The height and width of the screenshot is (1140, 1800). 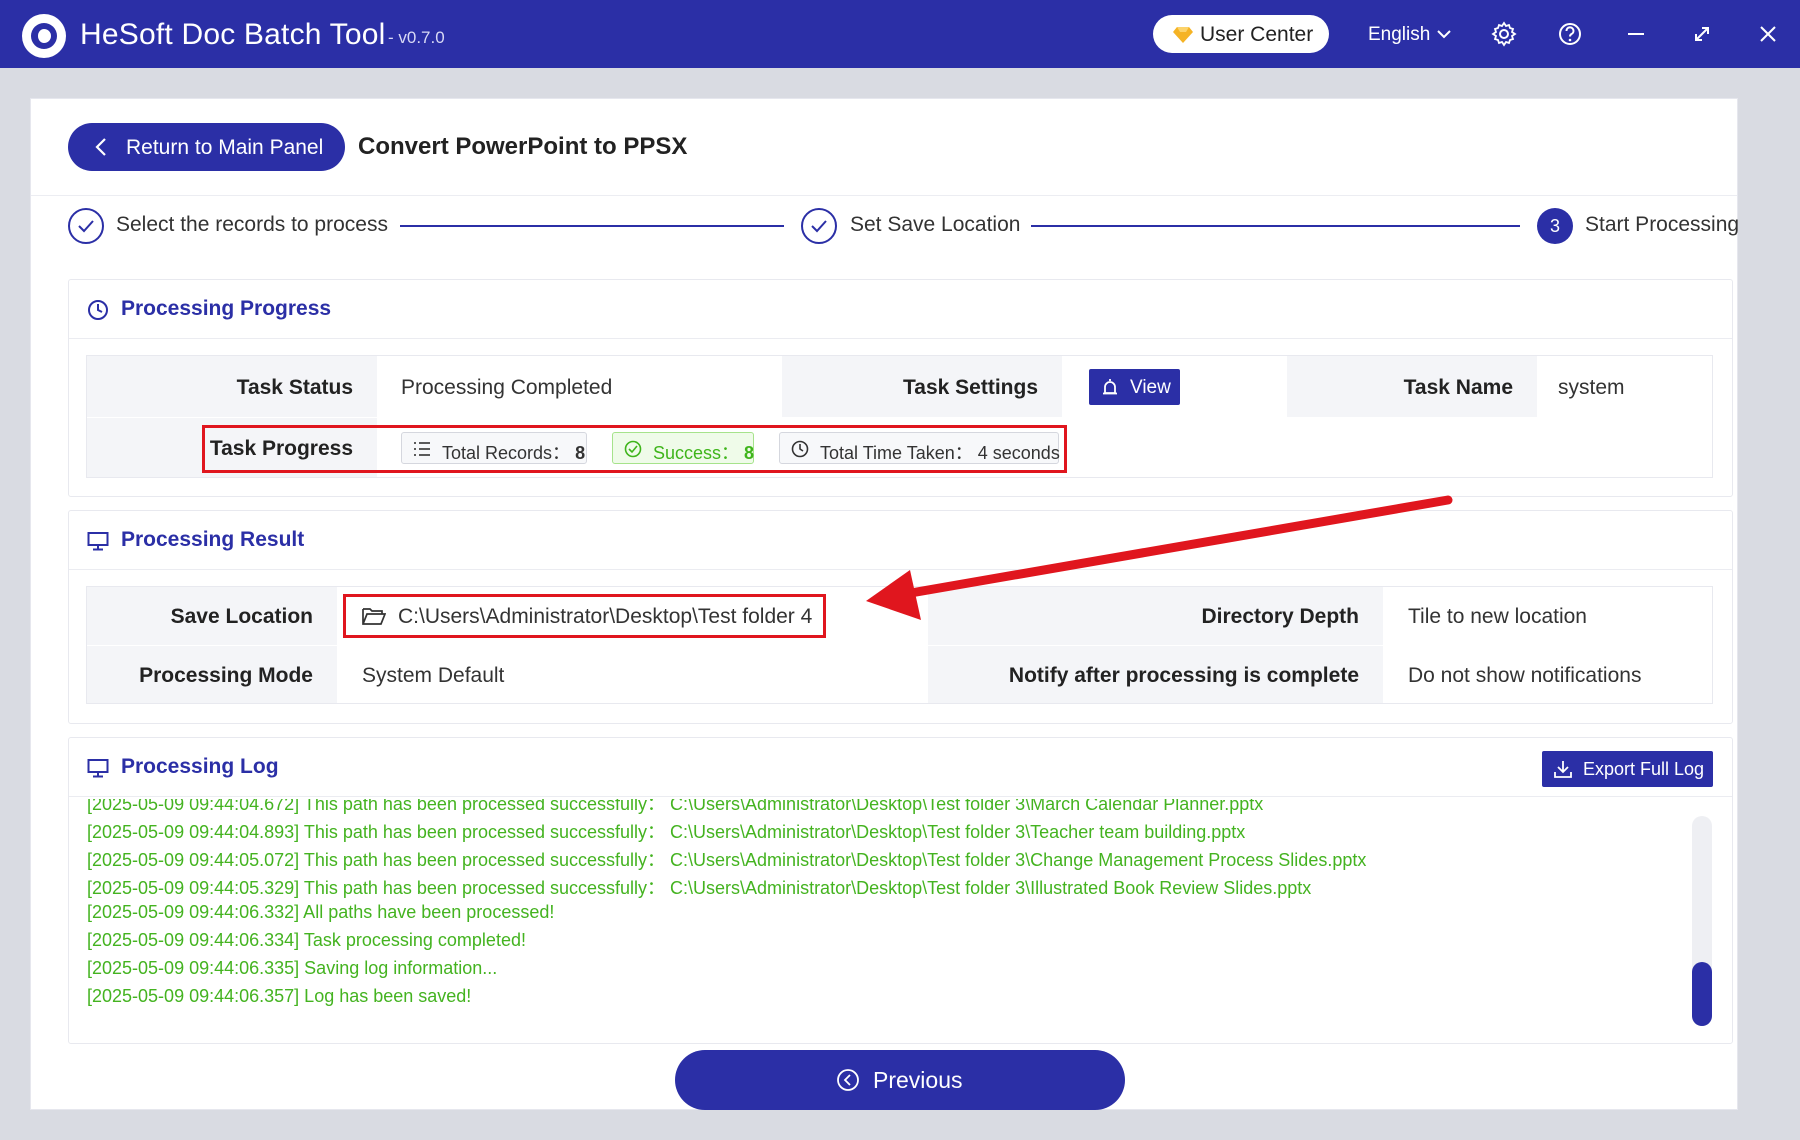 I want to click on task-name-value: system, so click(x=1625, y=386).